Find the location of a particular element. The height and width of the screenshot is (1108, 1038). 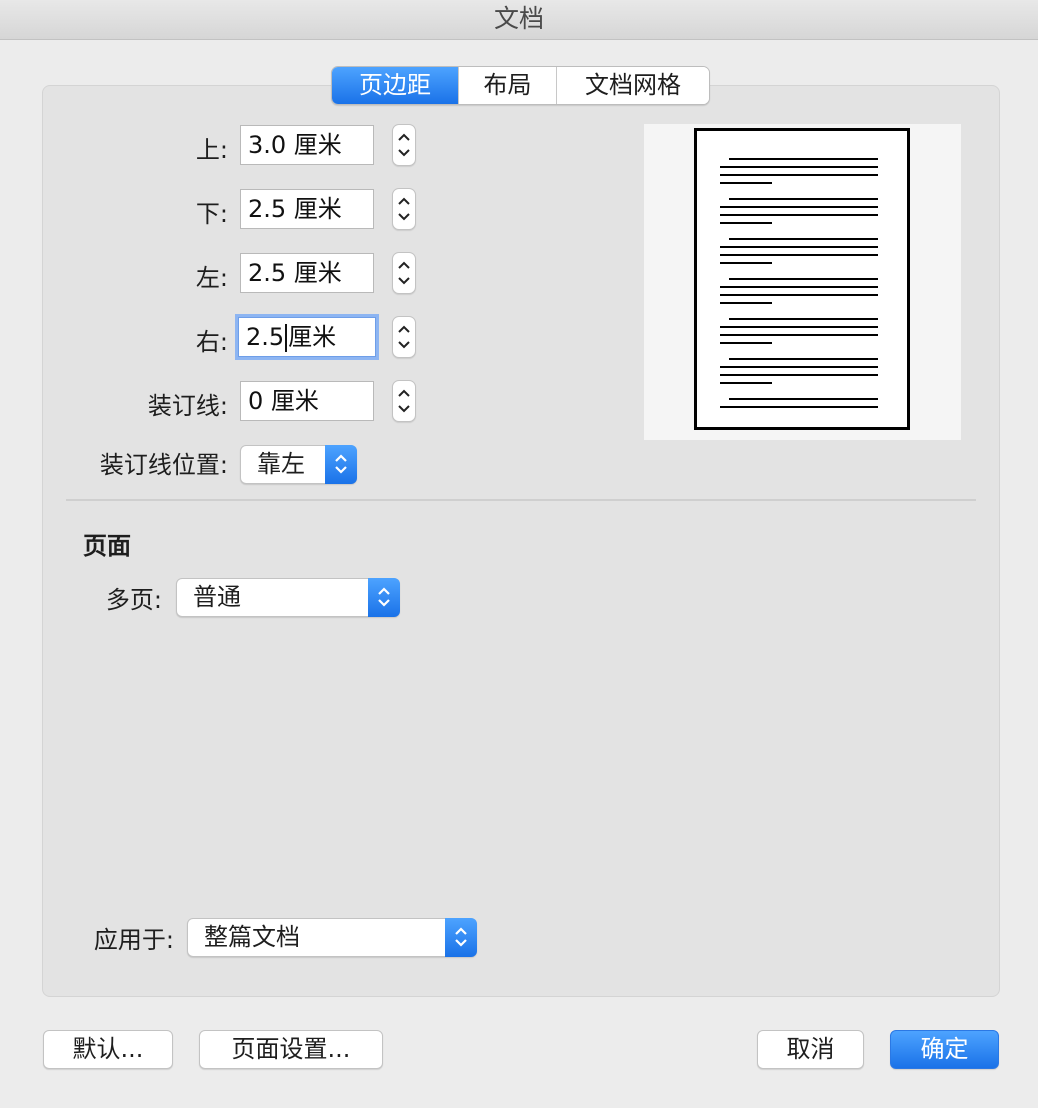

gutter-stepper is located at coordinates (404, 401).